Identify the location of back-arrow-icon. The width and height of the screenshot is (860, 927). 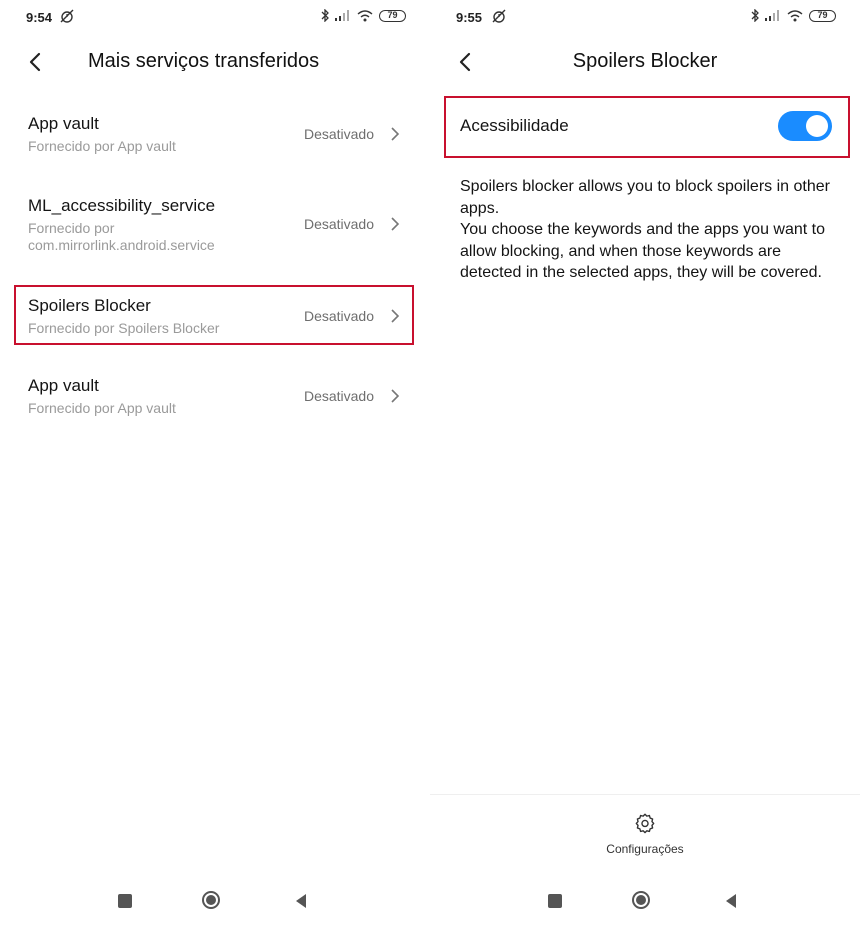
(36, 62).